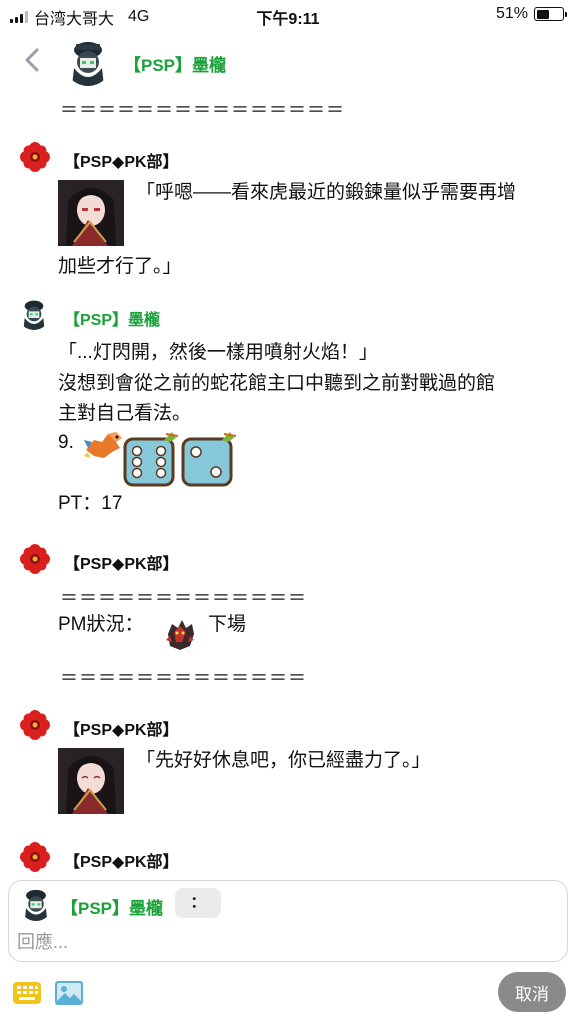 The width and height of the screenshot is (576, 1024). What do you see at coordinates (120, 266) in the screenshot?
I see `message-text: 加些才行了。」` at bounding box center [120, 266].